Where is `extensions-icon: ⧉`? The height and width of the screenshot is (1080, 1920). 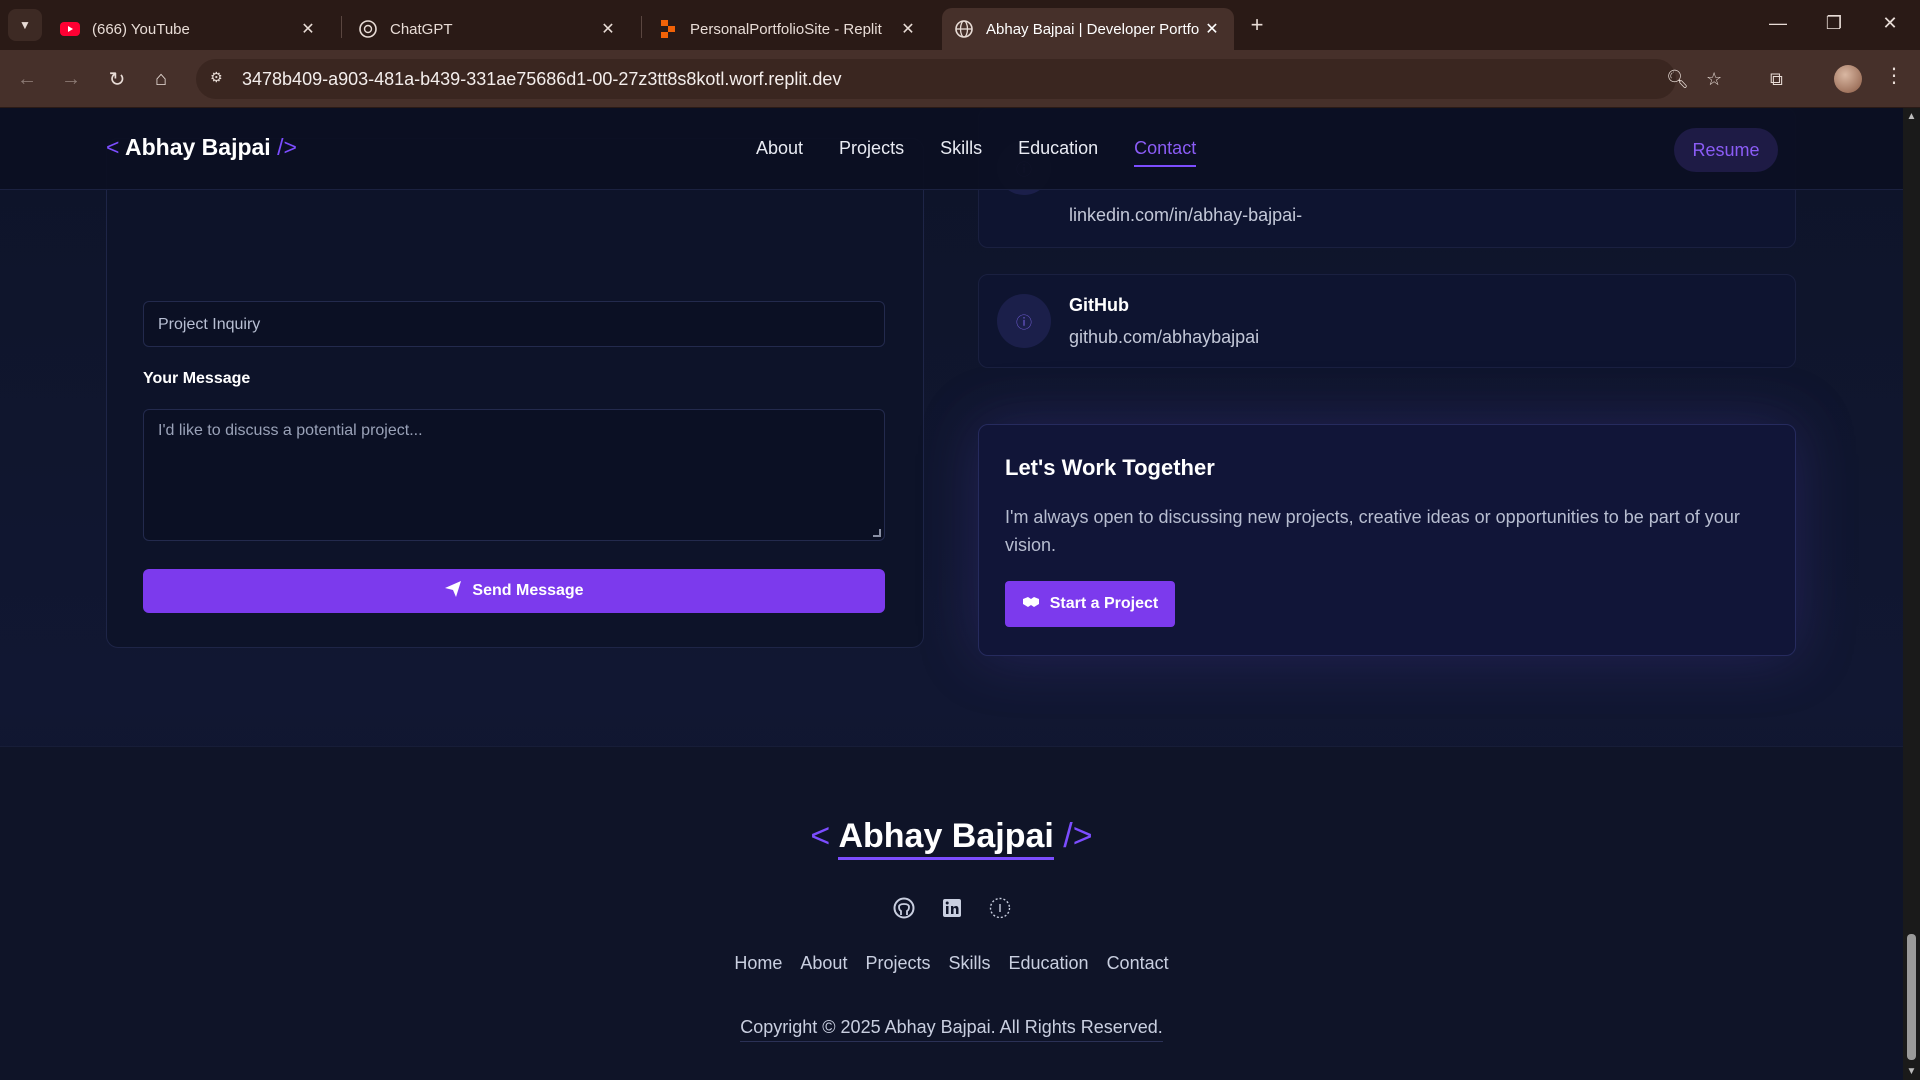 extensions-icon: ⧉ is located at coordinates (1780, 79).